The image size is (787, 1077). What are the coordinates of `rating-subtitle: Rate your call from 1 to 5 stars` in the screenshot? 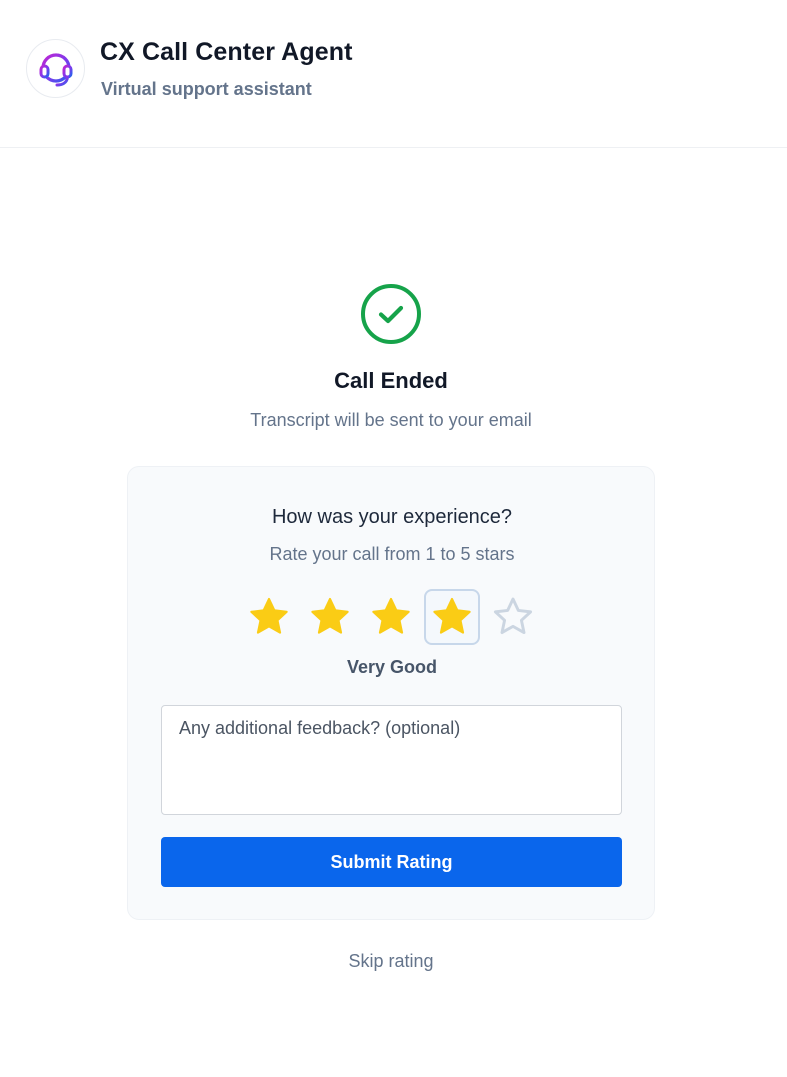 It's located at (392, 554).